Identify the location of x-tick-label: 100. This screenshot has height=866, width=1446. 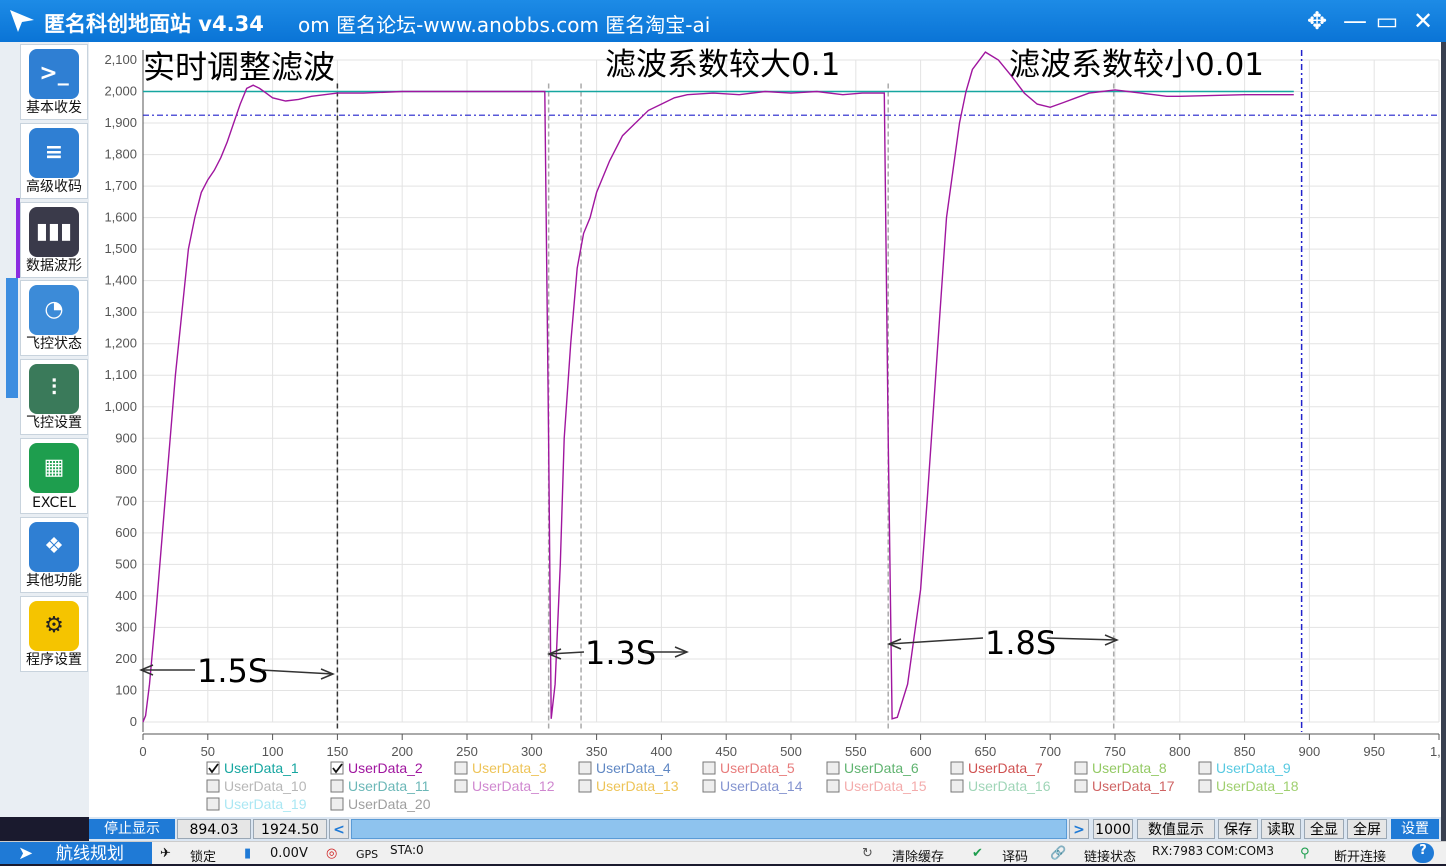
(273, 751).